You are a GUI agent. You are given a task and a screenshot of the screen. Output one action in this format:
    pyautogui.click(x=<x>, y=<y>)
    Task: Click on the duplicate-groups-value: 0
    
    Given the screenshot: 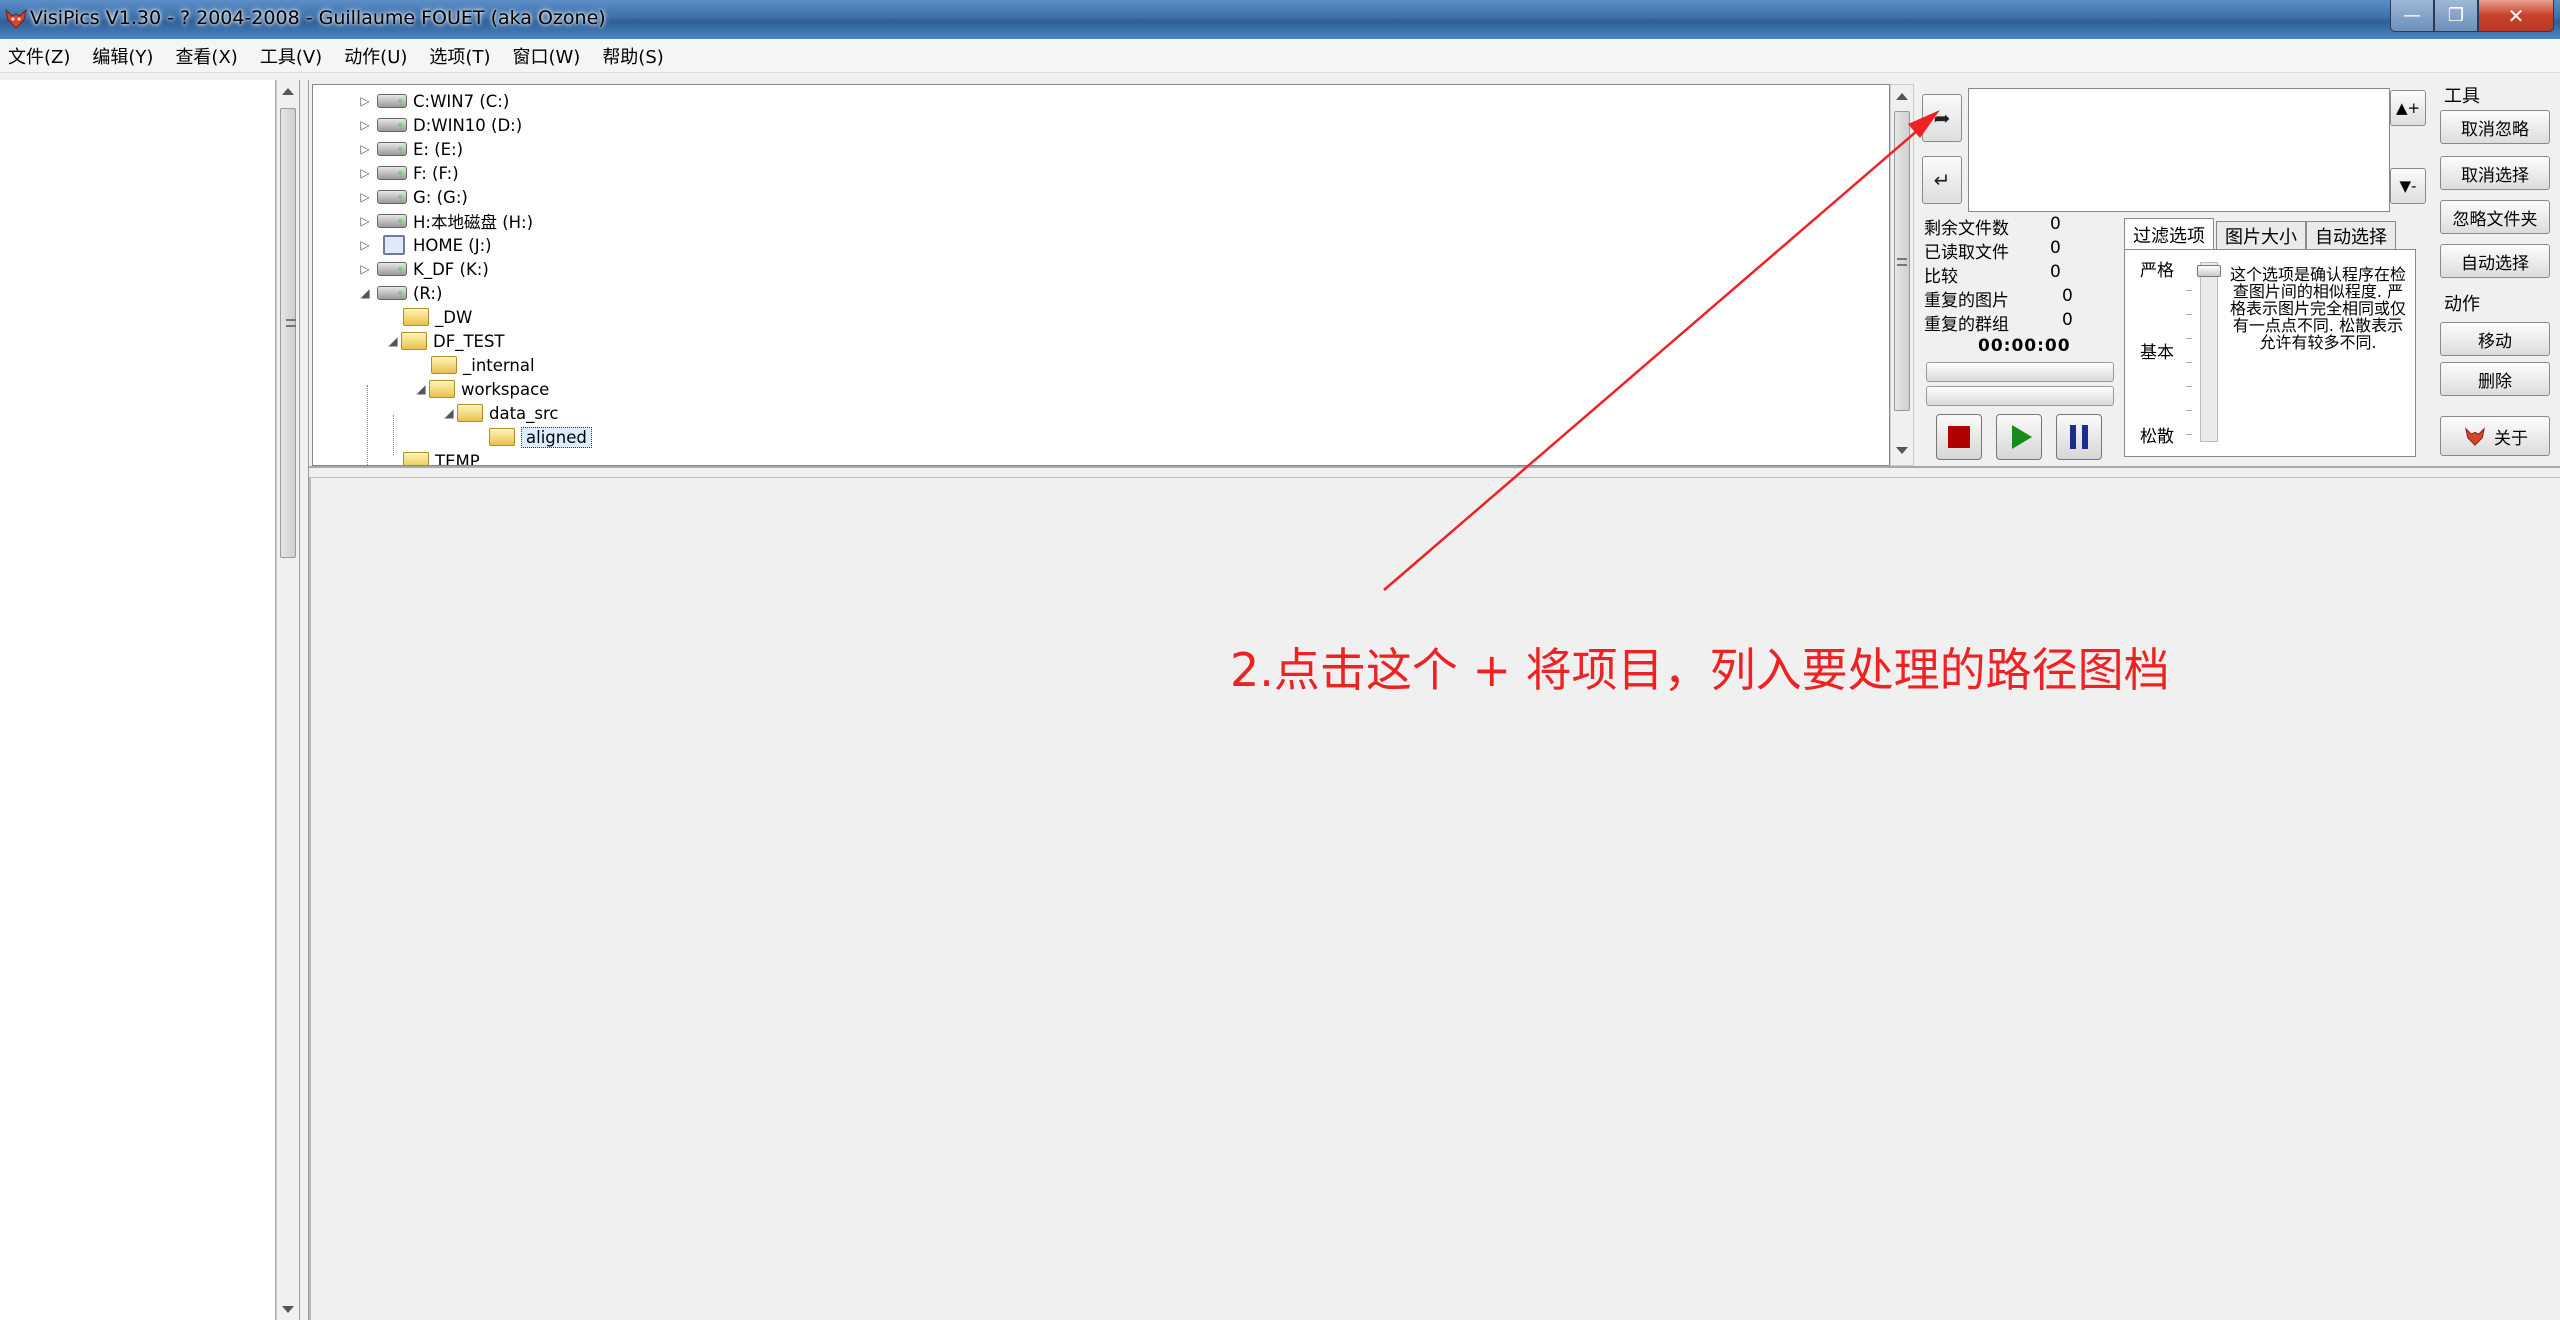 What is the action you would take?
    pyautogui.click(x=2067, y=320)
    